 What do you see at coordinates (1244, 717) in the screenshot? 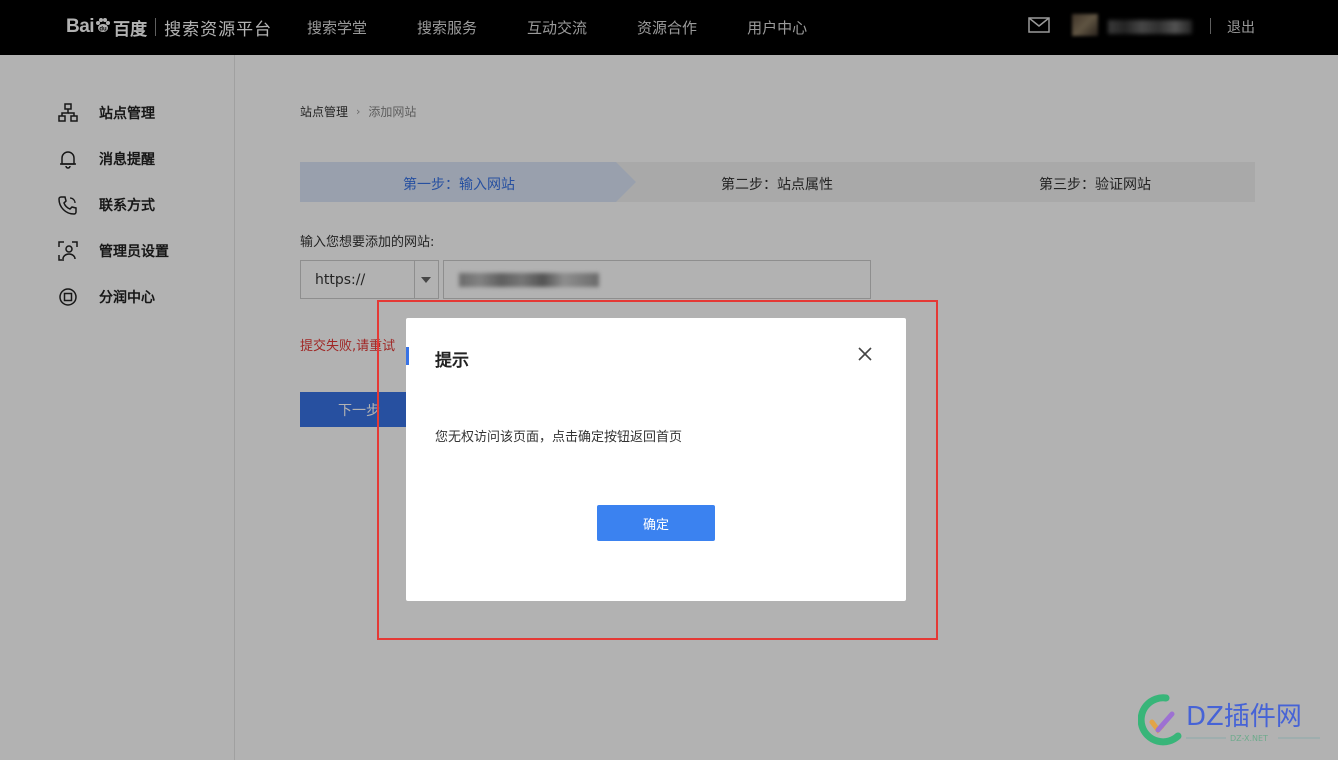
I see `watermark-brand: DZ插件网` at bounding box center [1244, 717].